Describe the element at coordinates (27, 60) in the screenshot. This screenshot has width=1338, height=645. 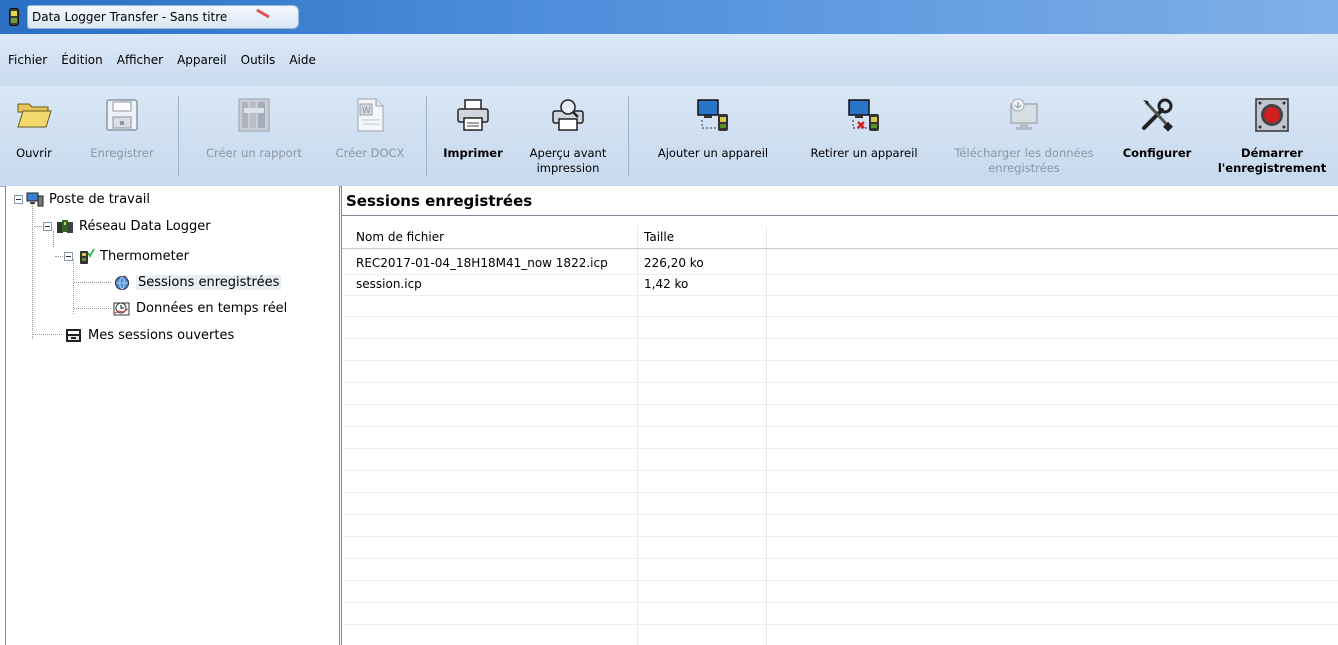
I see `menu-fichier: Fichier` at that location.